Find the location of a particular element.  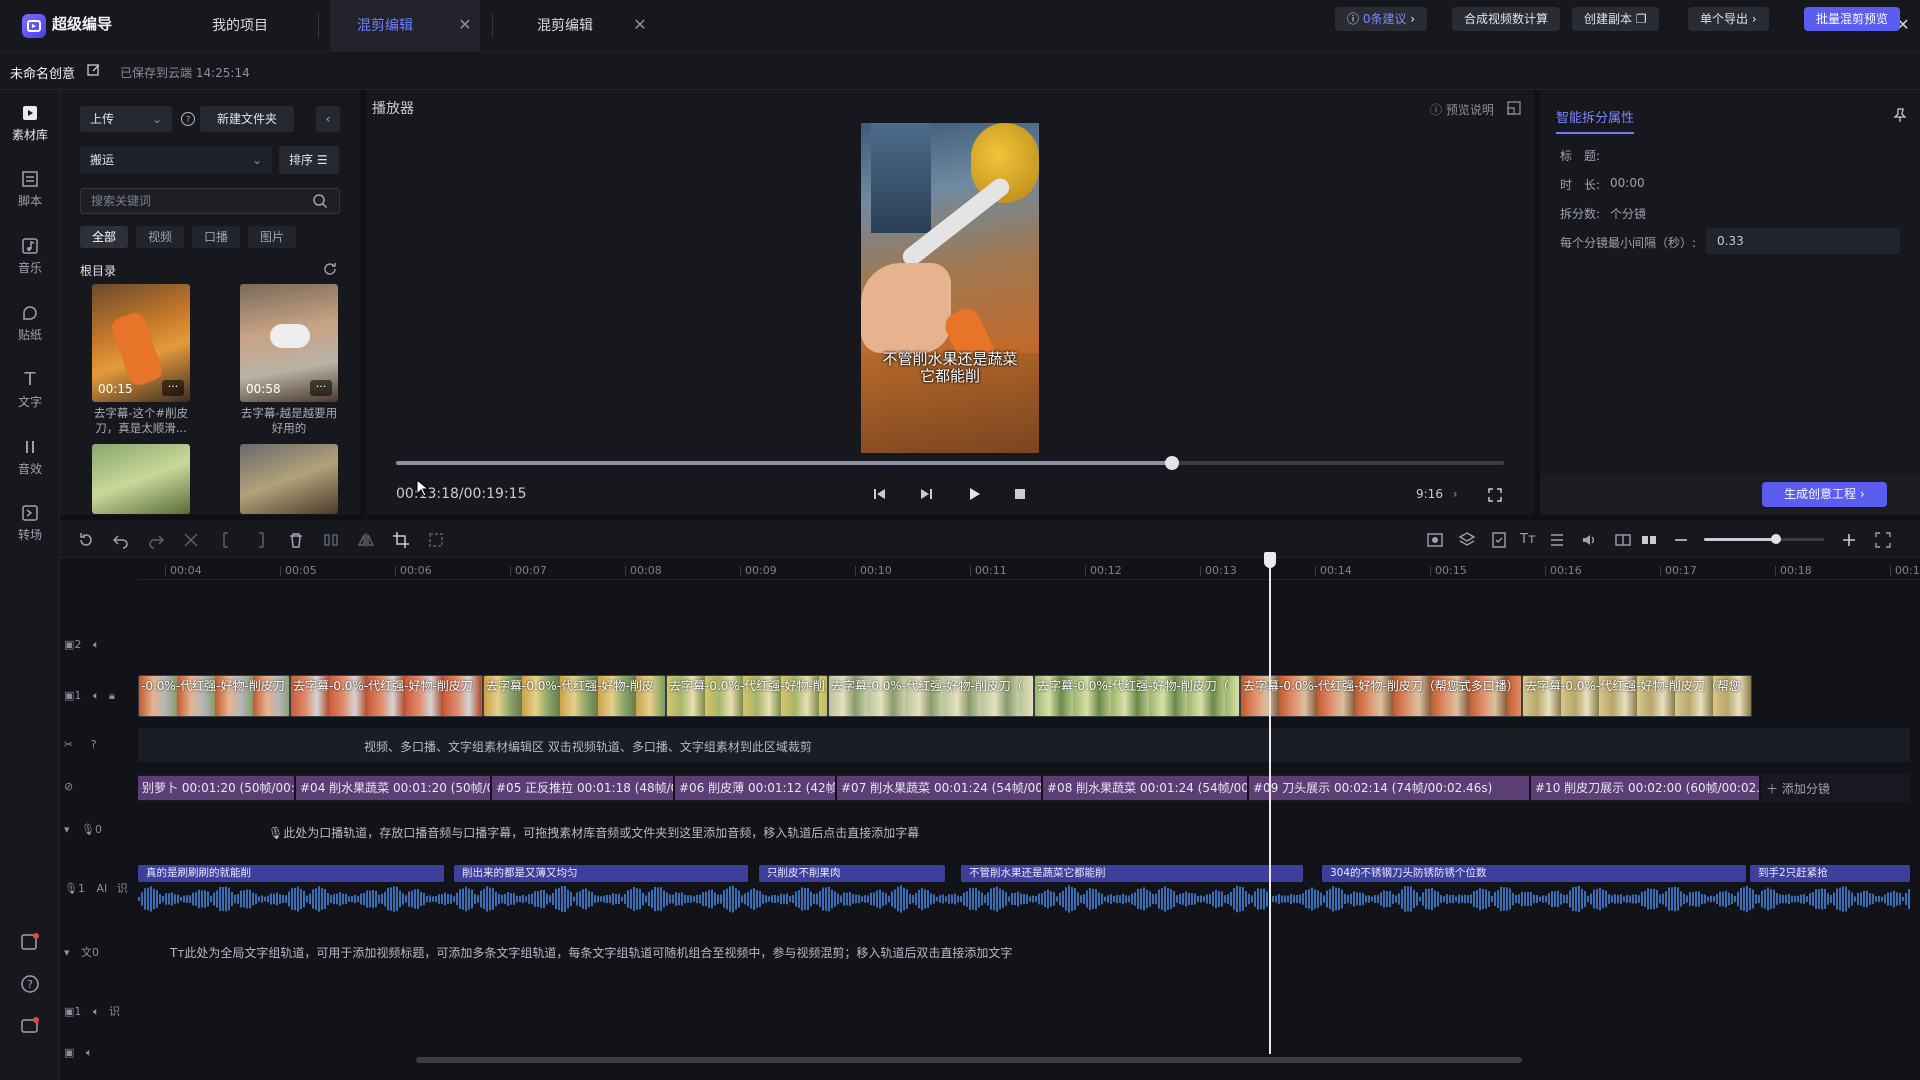

video-clip: 去字幕-0.0%-代红强-好物-削 is located at coordinates (747, 696).